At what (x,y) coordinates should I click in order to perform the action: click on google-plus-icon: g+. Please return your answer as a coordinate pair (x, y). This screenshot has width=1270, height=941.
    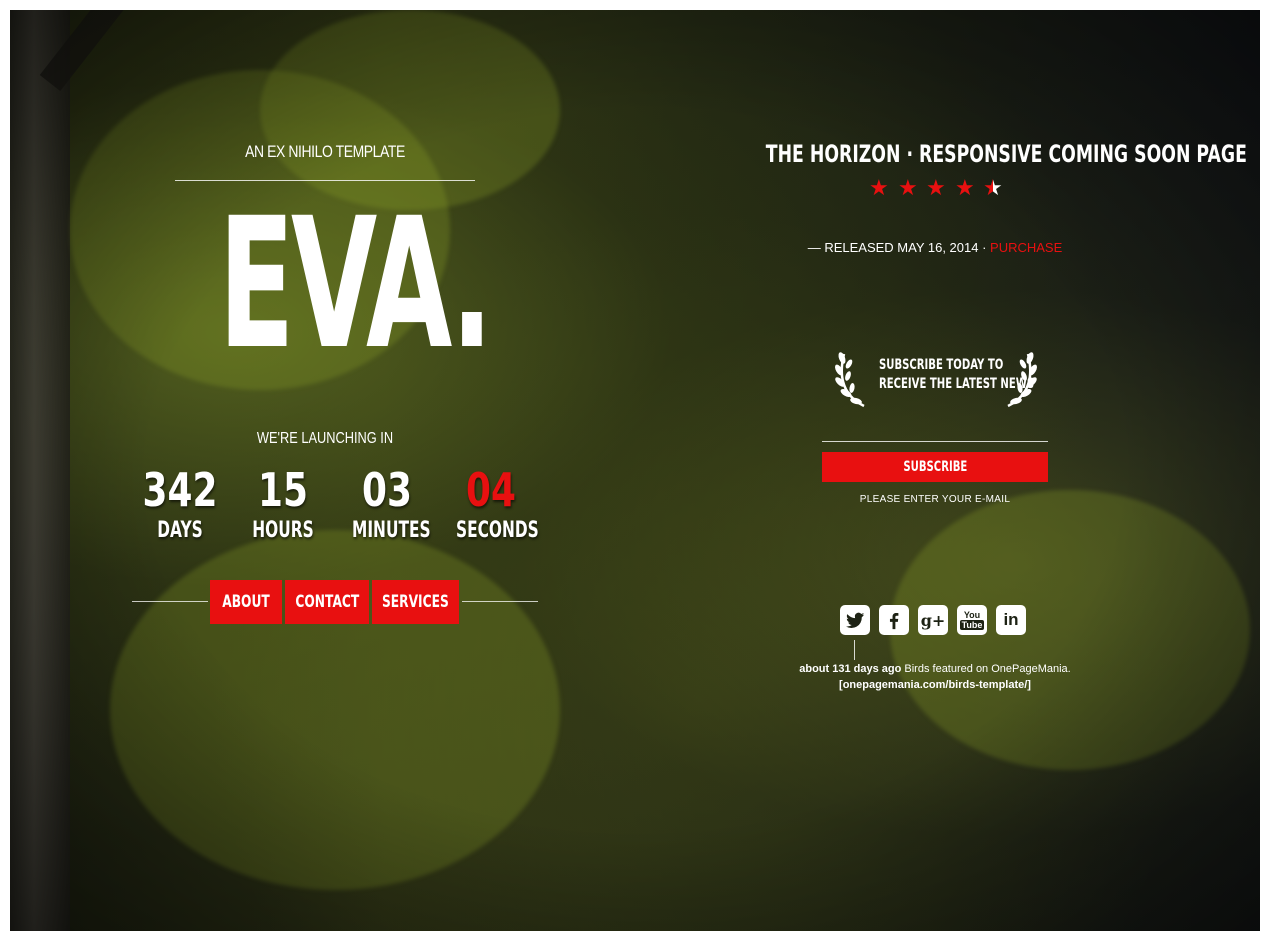
    Looking at the image, I should click on (933, 620).